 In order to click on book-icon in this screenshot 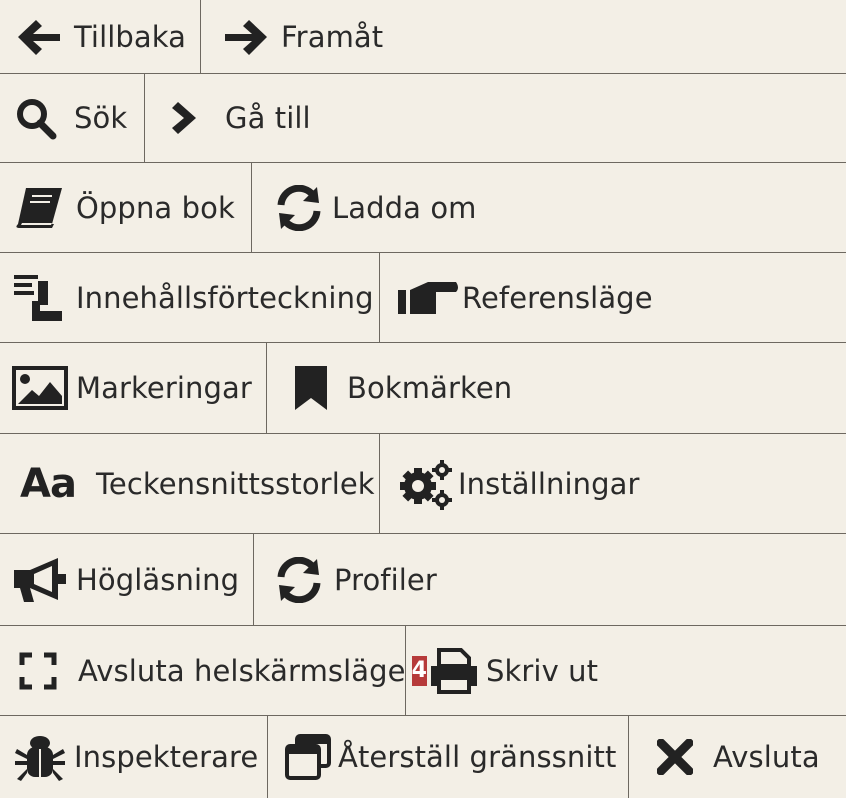, I will do `click(39, 208)`.